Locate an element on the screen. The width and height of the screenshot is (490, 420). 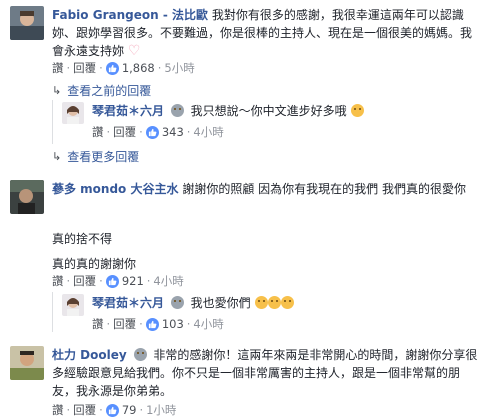
view-previous-label: 查看之前的回覆 is located at coordinates (109, 90).